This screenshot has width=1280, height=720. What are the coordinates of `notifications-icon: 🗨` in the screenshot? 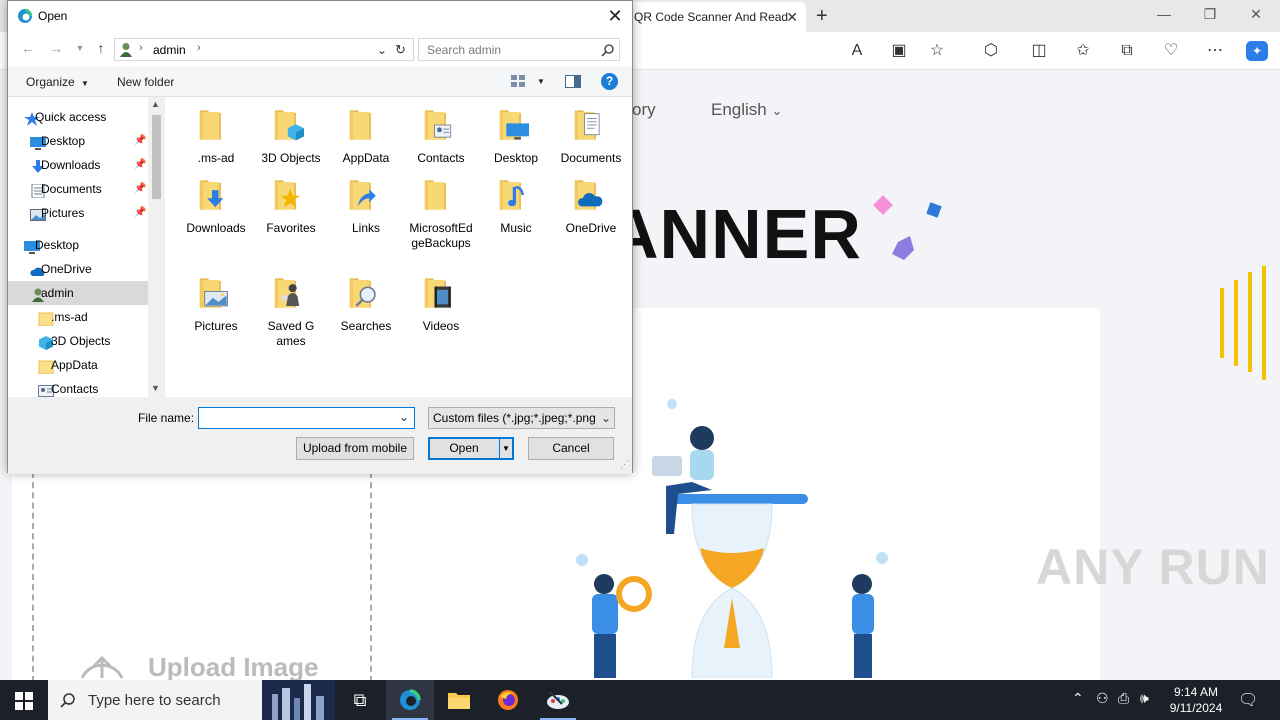 It's located at (1248, 700).